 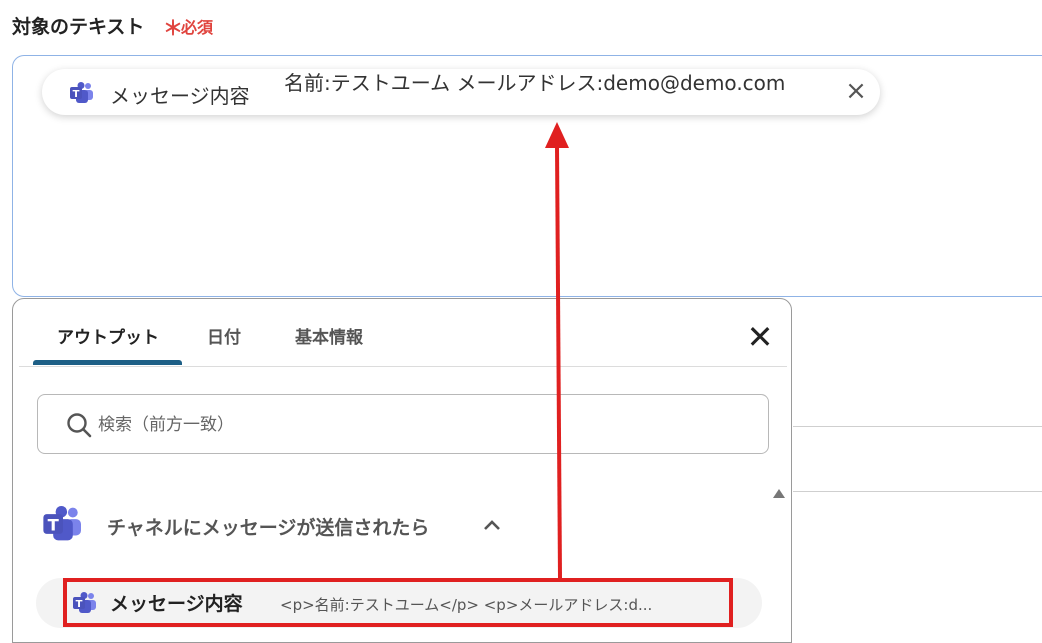 I want to click on chevron-up-icon, so click(x=492, y=525).